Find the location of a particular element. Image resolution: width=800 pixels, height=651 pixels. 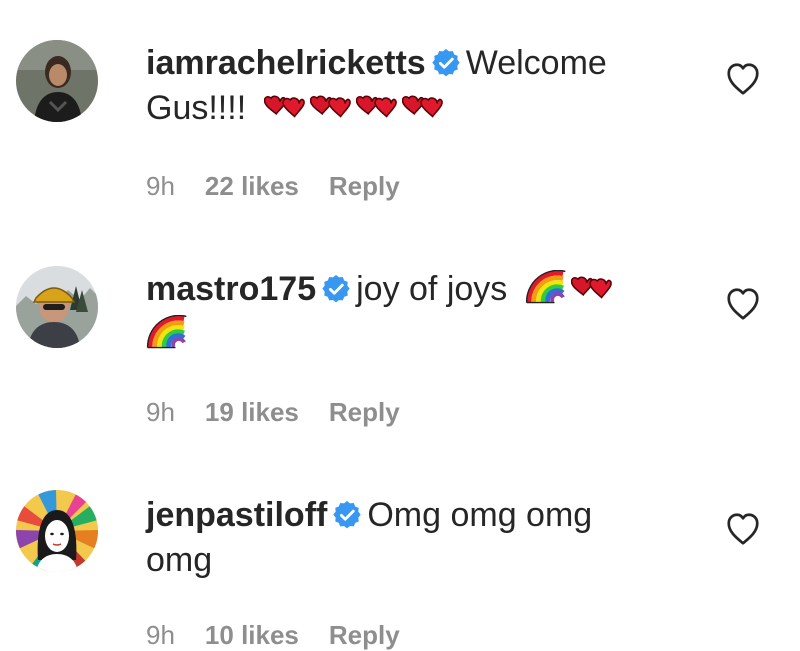

comment-meta: 9h 19 likes Reply is located at coordinates (273, 412).